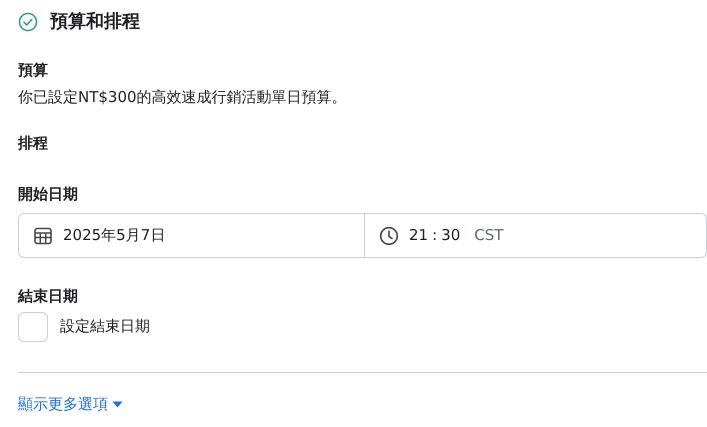 This screenshot has width=707, height=427. I want to click on checkbox-label: 設定結束日期, so click(105, 327).